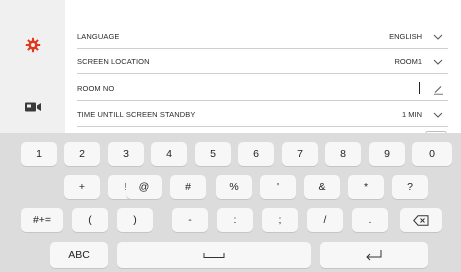 Image resolution: width=461 pixels, height=272 pixels. What do you see at coordinates (82, 154) in the screenshot?
I see `key-2: 2` at bounding box center [82, 154].